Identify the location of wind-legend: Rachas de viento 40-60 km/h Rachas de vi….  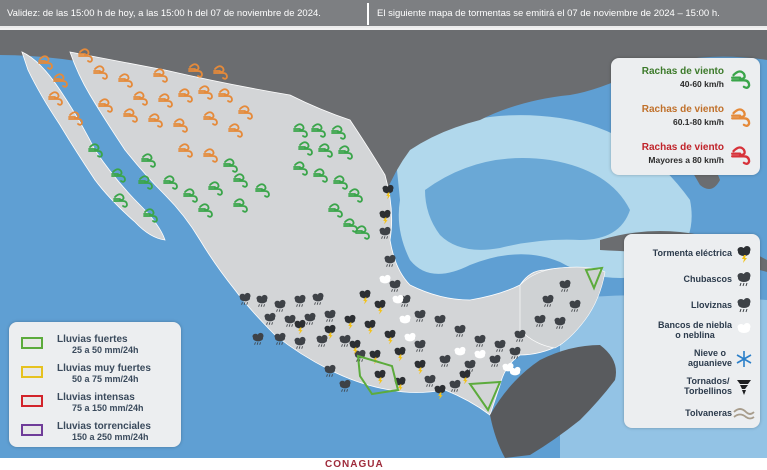
(685, 116).